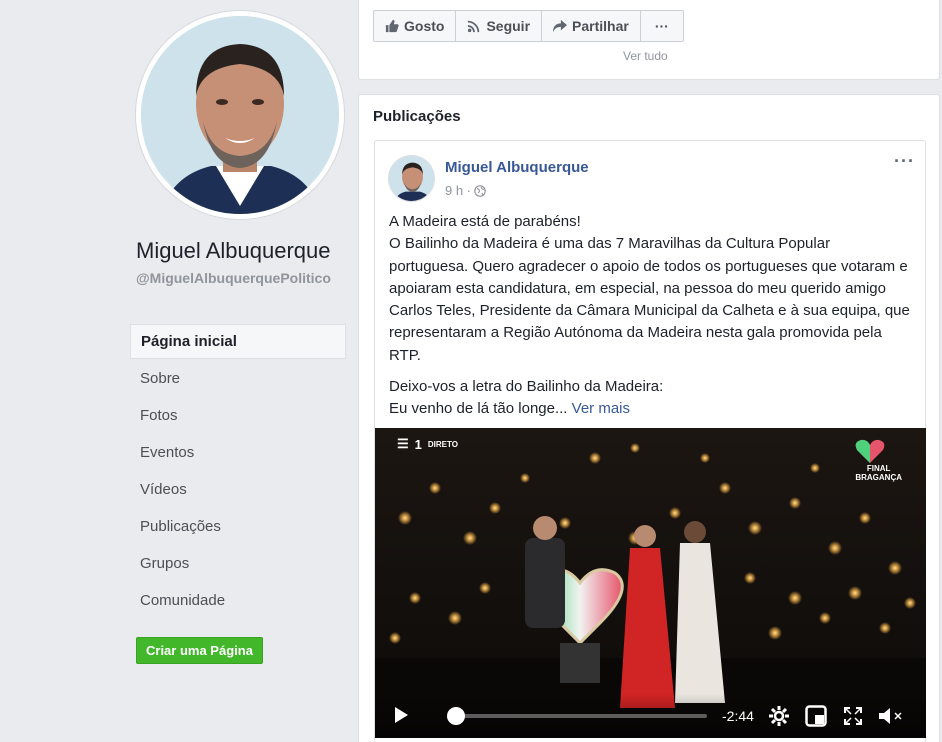 The image size is (942, 742). I want to click on settings-gear-icon, so click(779, 716).